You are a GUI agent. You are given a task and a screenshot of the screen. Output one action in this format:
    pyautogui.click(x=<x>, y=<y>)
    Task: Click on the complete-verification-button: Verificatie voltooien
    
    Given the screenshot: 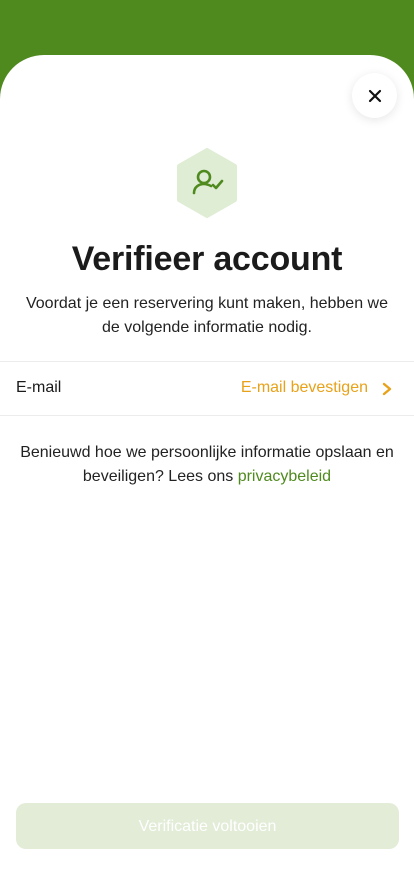 What is the action you would take?
    pyautogui.click(x=207, y=826)
    